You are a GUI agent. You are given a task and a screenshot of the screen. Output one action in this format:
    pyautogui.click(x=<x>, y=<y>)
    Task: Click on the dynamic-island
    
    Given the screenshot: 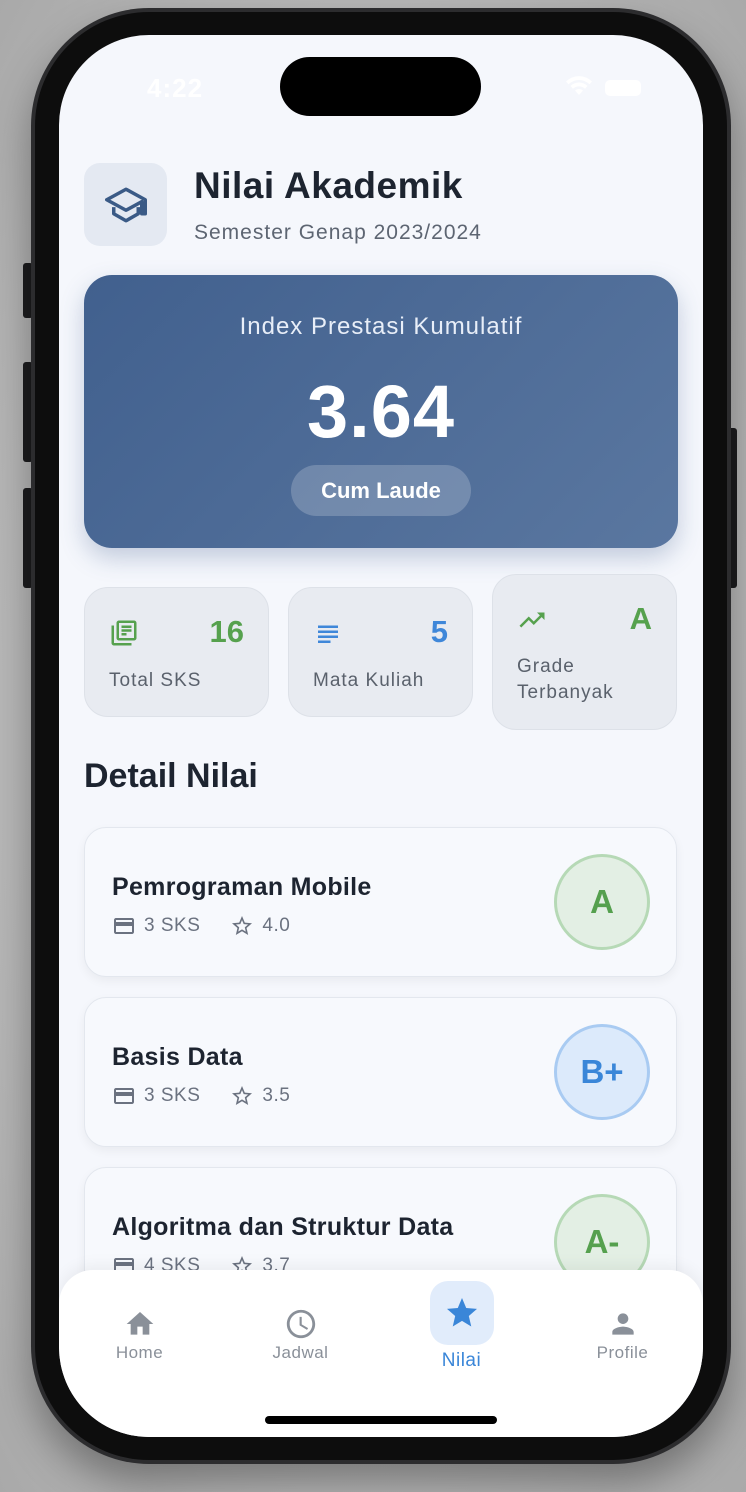 What is the action you would take?
    pyautogui.click(x=380, y=86)
    